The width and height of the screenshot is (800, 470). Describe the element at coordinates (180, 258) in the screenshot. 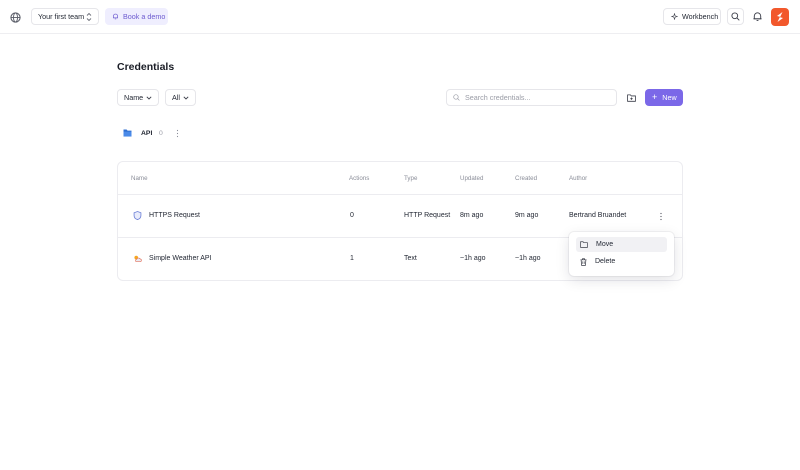

I see `credential-name: Simple Weather API` at that location.